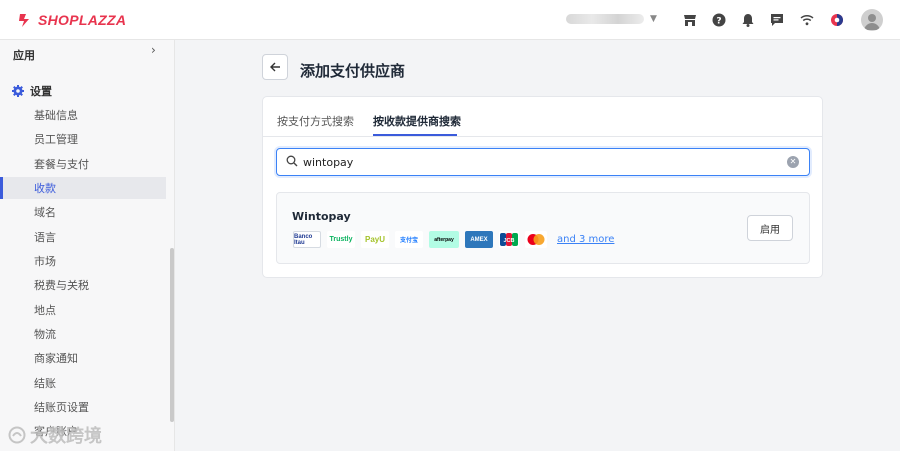 This screenshot has width=900, height=451. Describe the element at coordinates (341, 239) in the screenshot. I see `trustly-icon: Trustly` at that location.